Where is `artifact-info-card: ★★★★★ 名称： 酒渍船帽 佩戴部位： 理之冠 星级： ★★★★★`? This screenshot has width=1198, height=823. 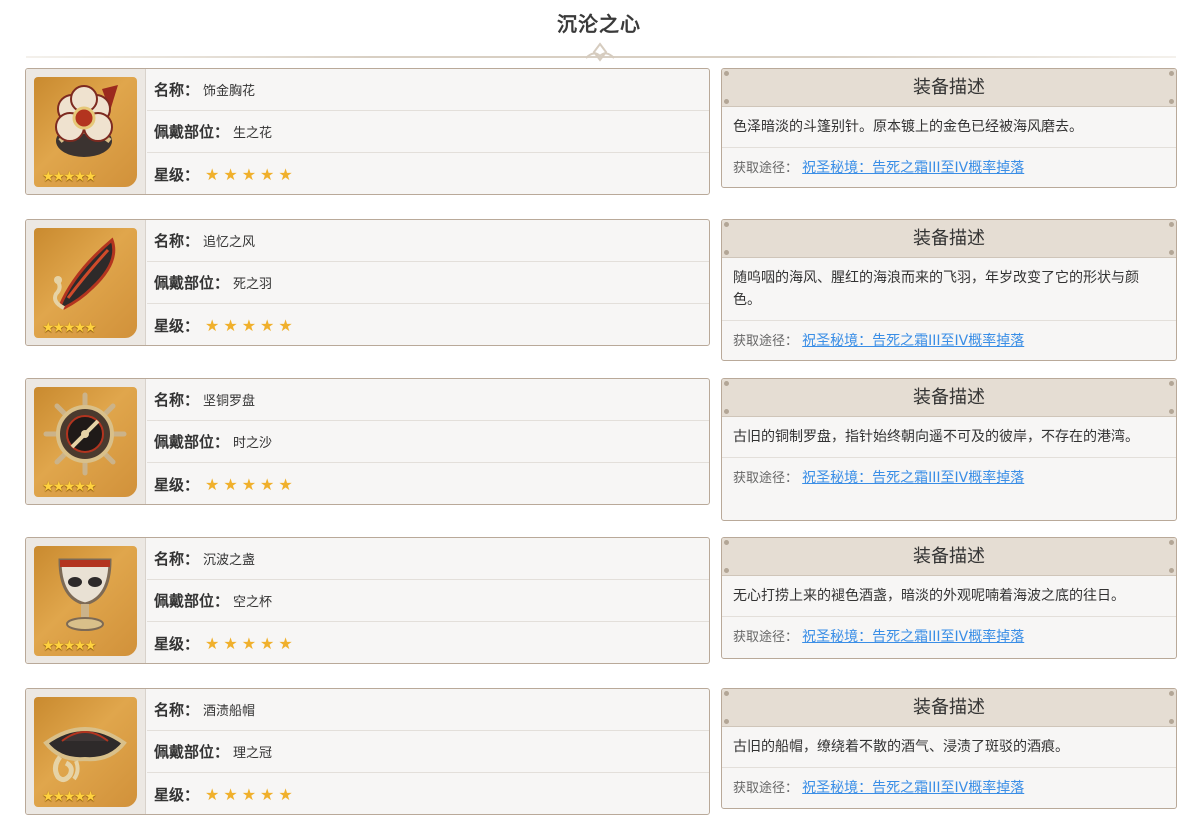
artifact-info-card: ★★★★★ 名称： 酒渍船帽 佩戴部位： 理之冠 星级： ★★★★★ is located at coordinates (367, 751).